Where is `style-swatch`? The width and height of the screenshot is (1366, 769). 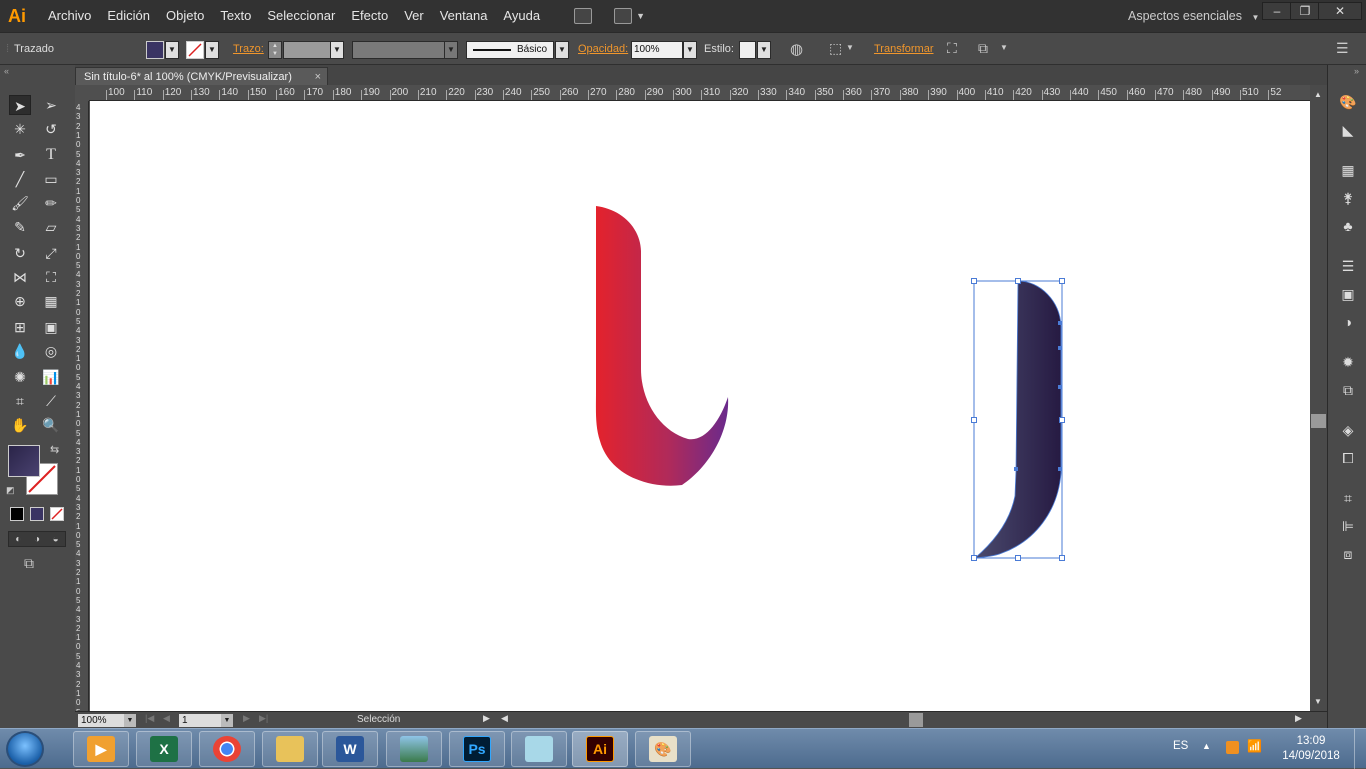 style-swatch is located at coordinates (747, 50).